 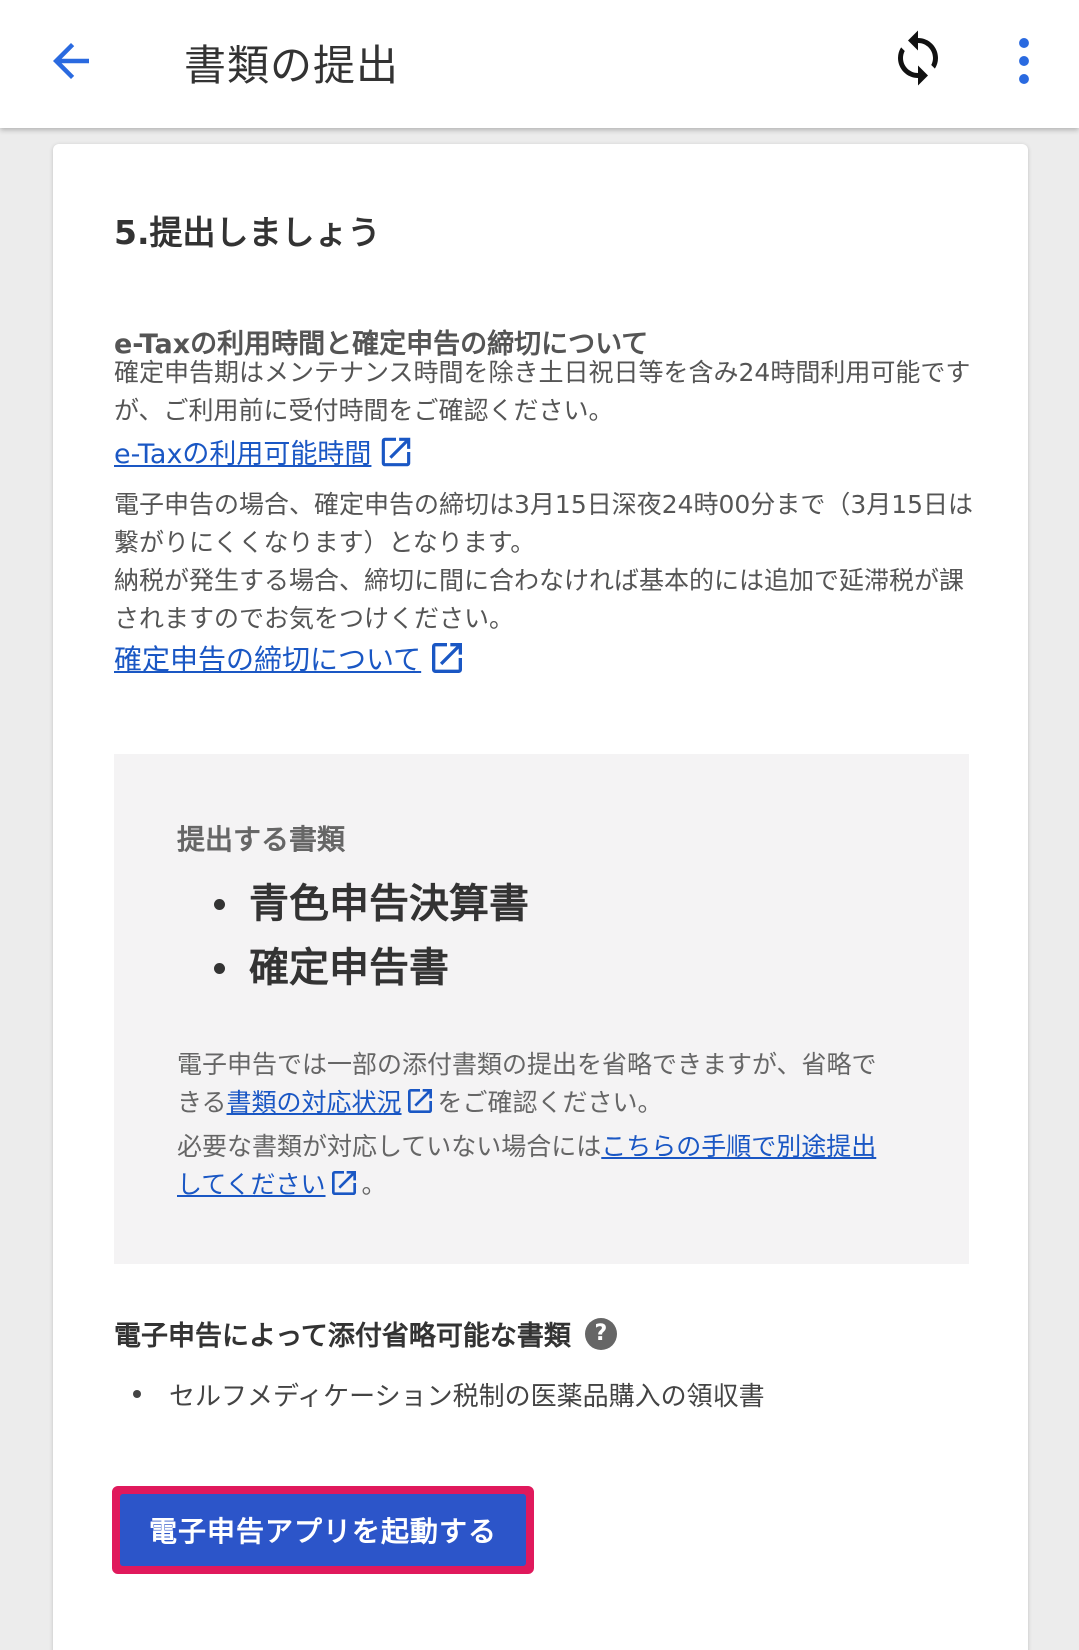 I want to click on back-button, so click(x=71, y=61).